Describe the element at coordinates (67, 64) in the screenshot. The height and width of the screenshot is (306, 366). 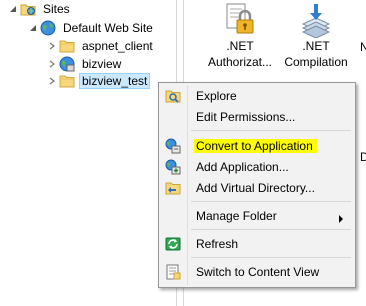
I see `web-application-icon` at that location.